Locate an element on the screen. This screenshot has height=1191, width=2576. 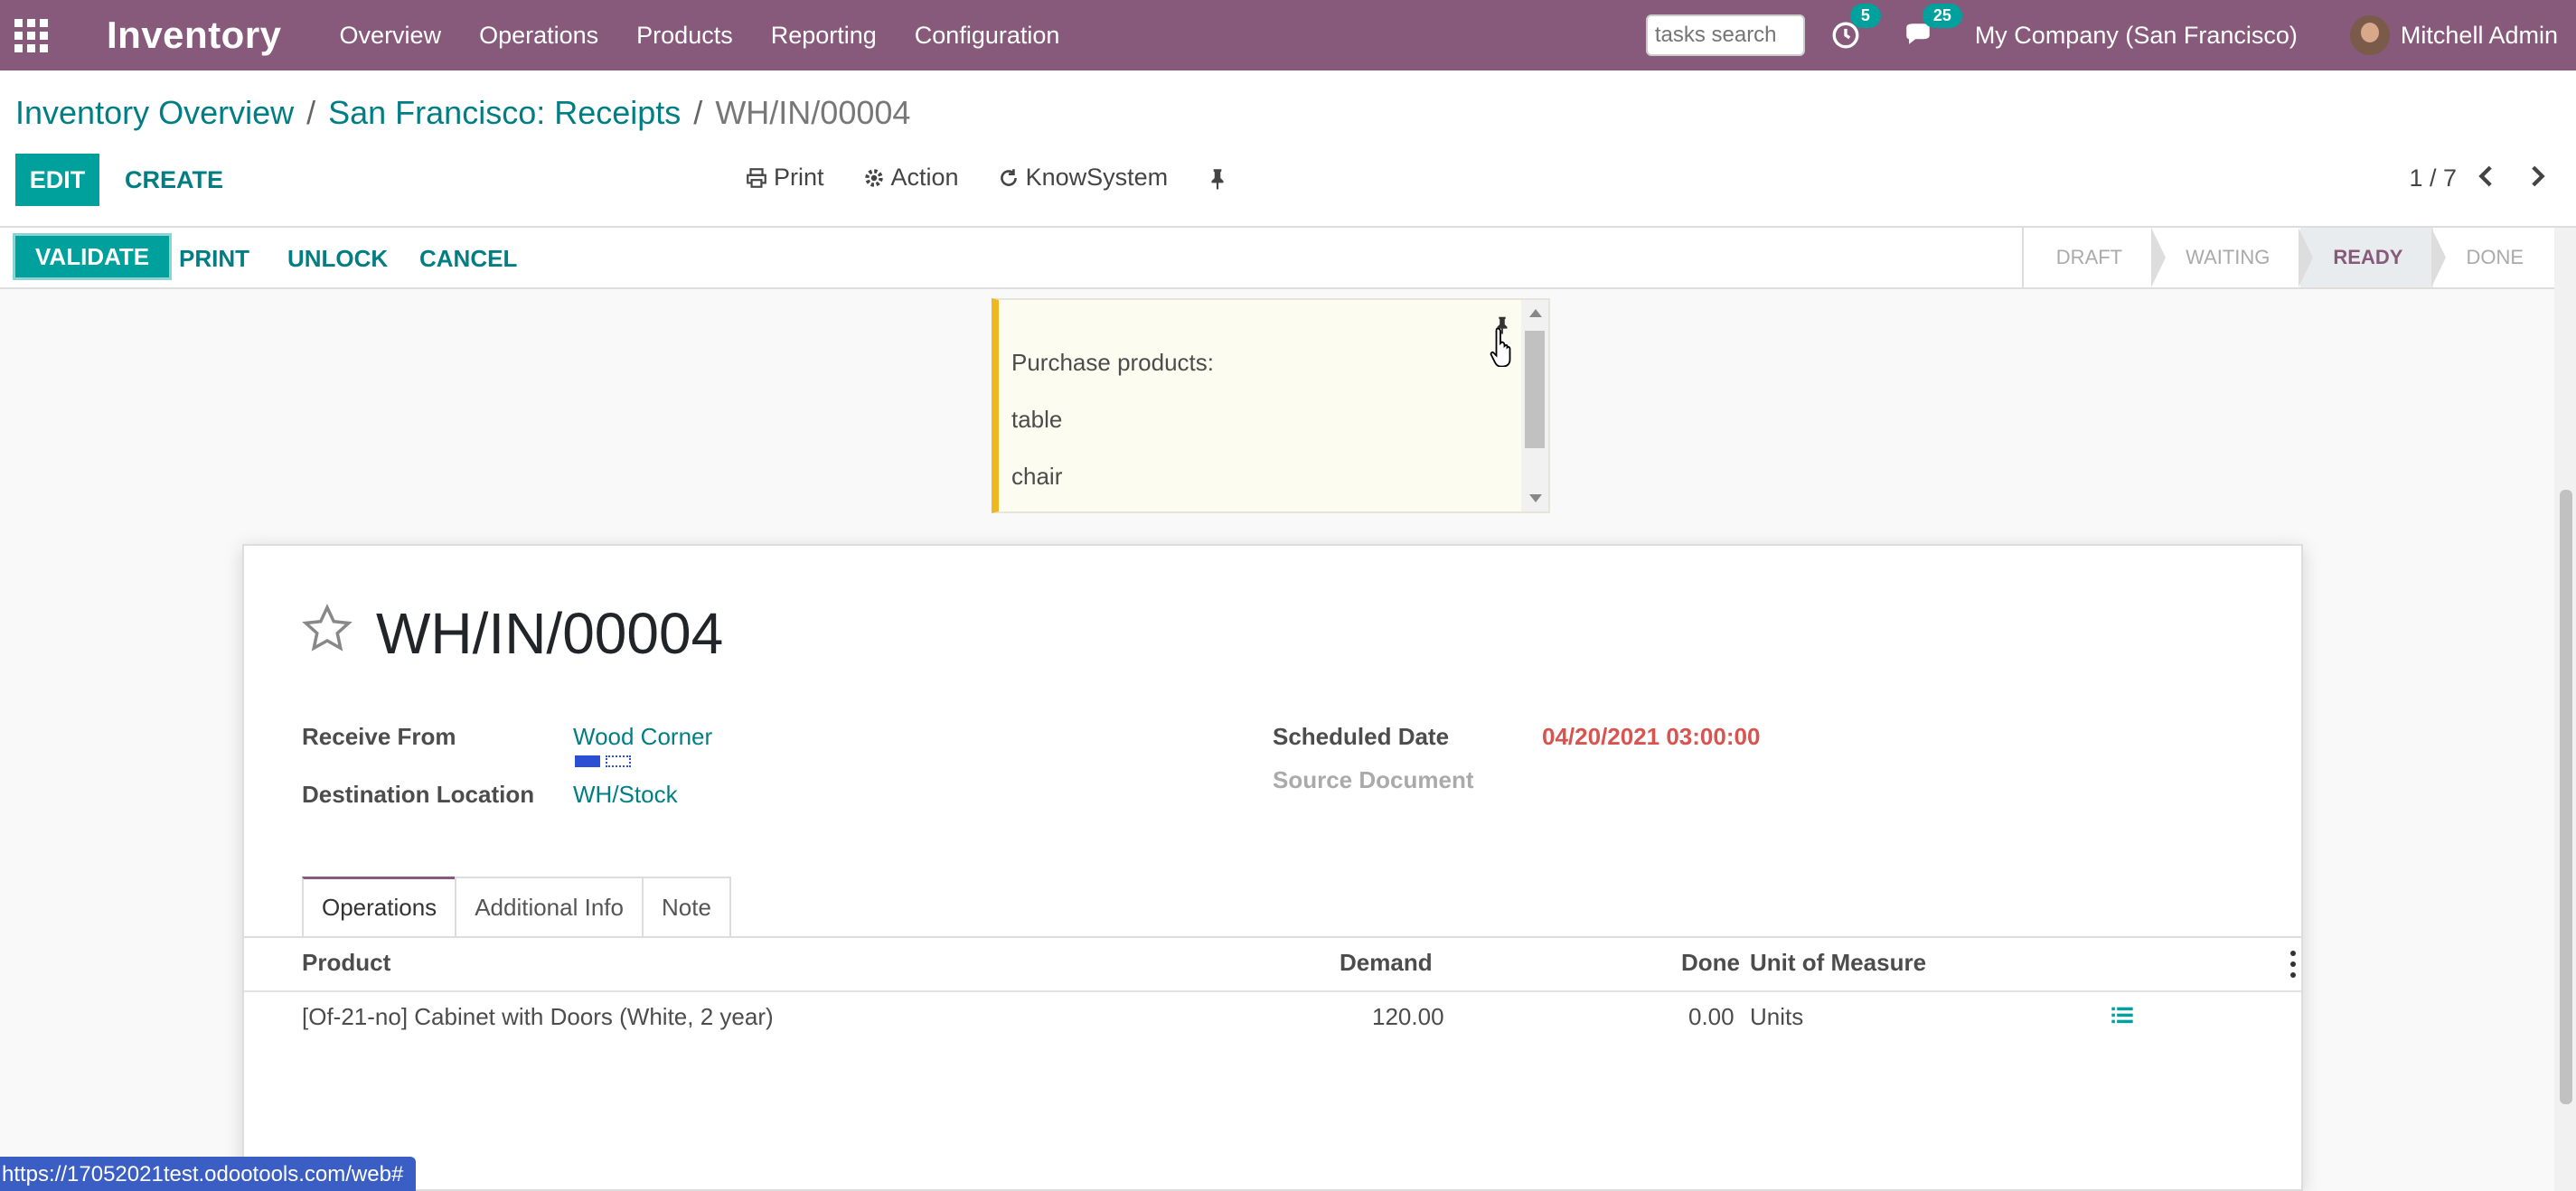
note-line: Purchase products: is located at coordinates (1113, 362).